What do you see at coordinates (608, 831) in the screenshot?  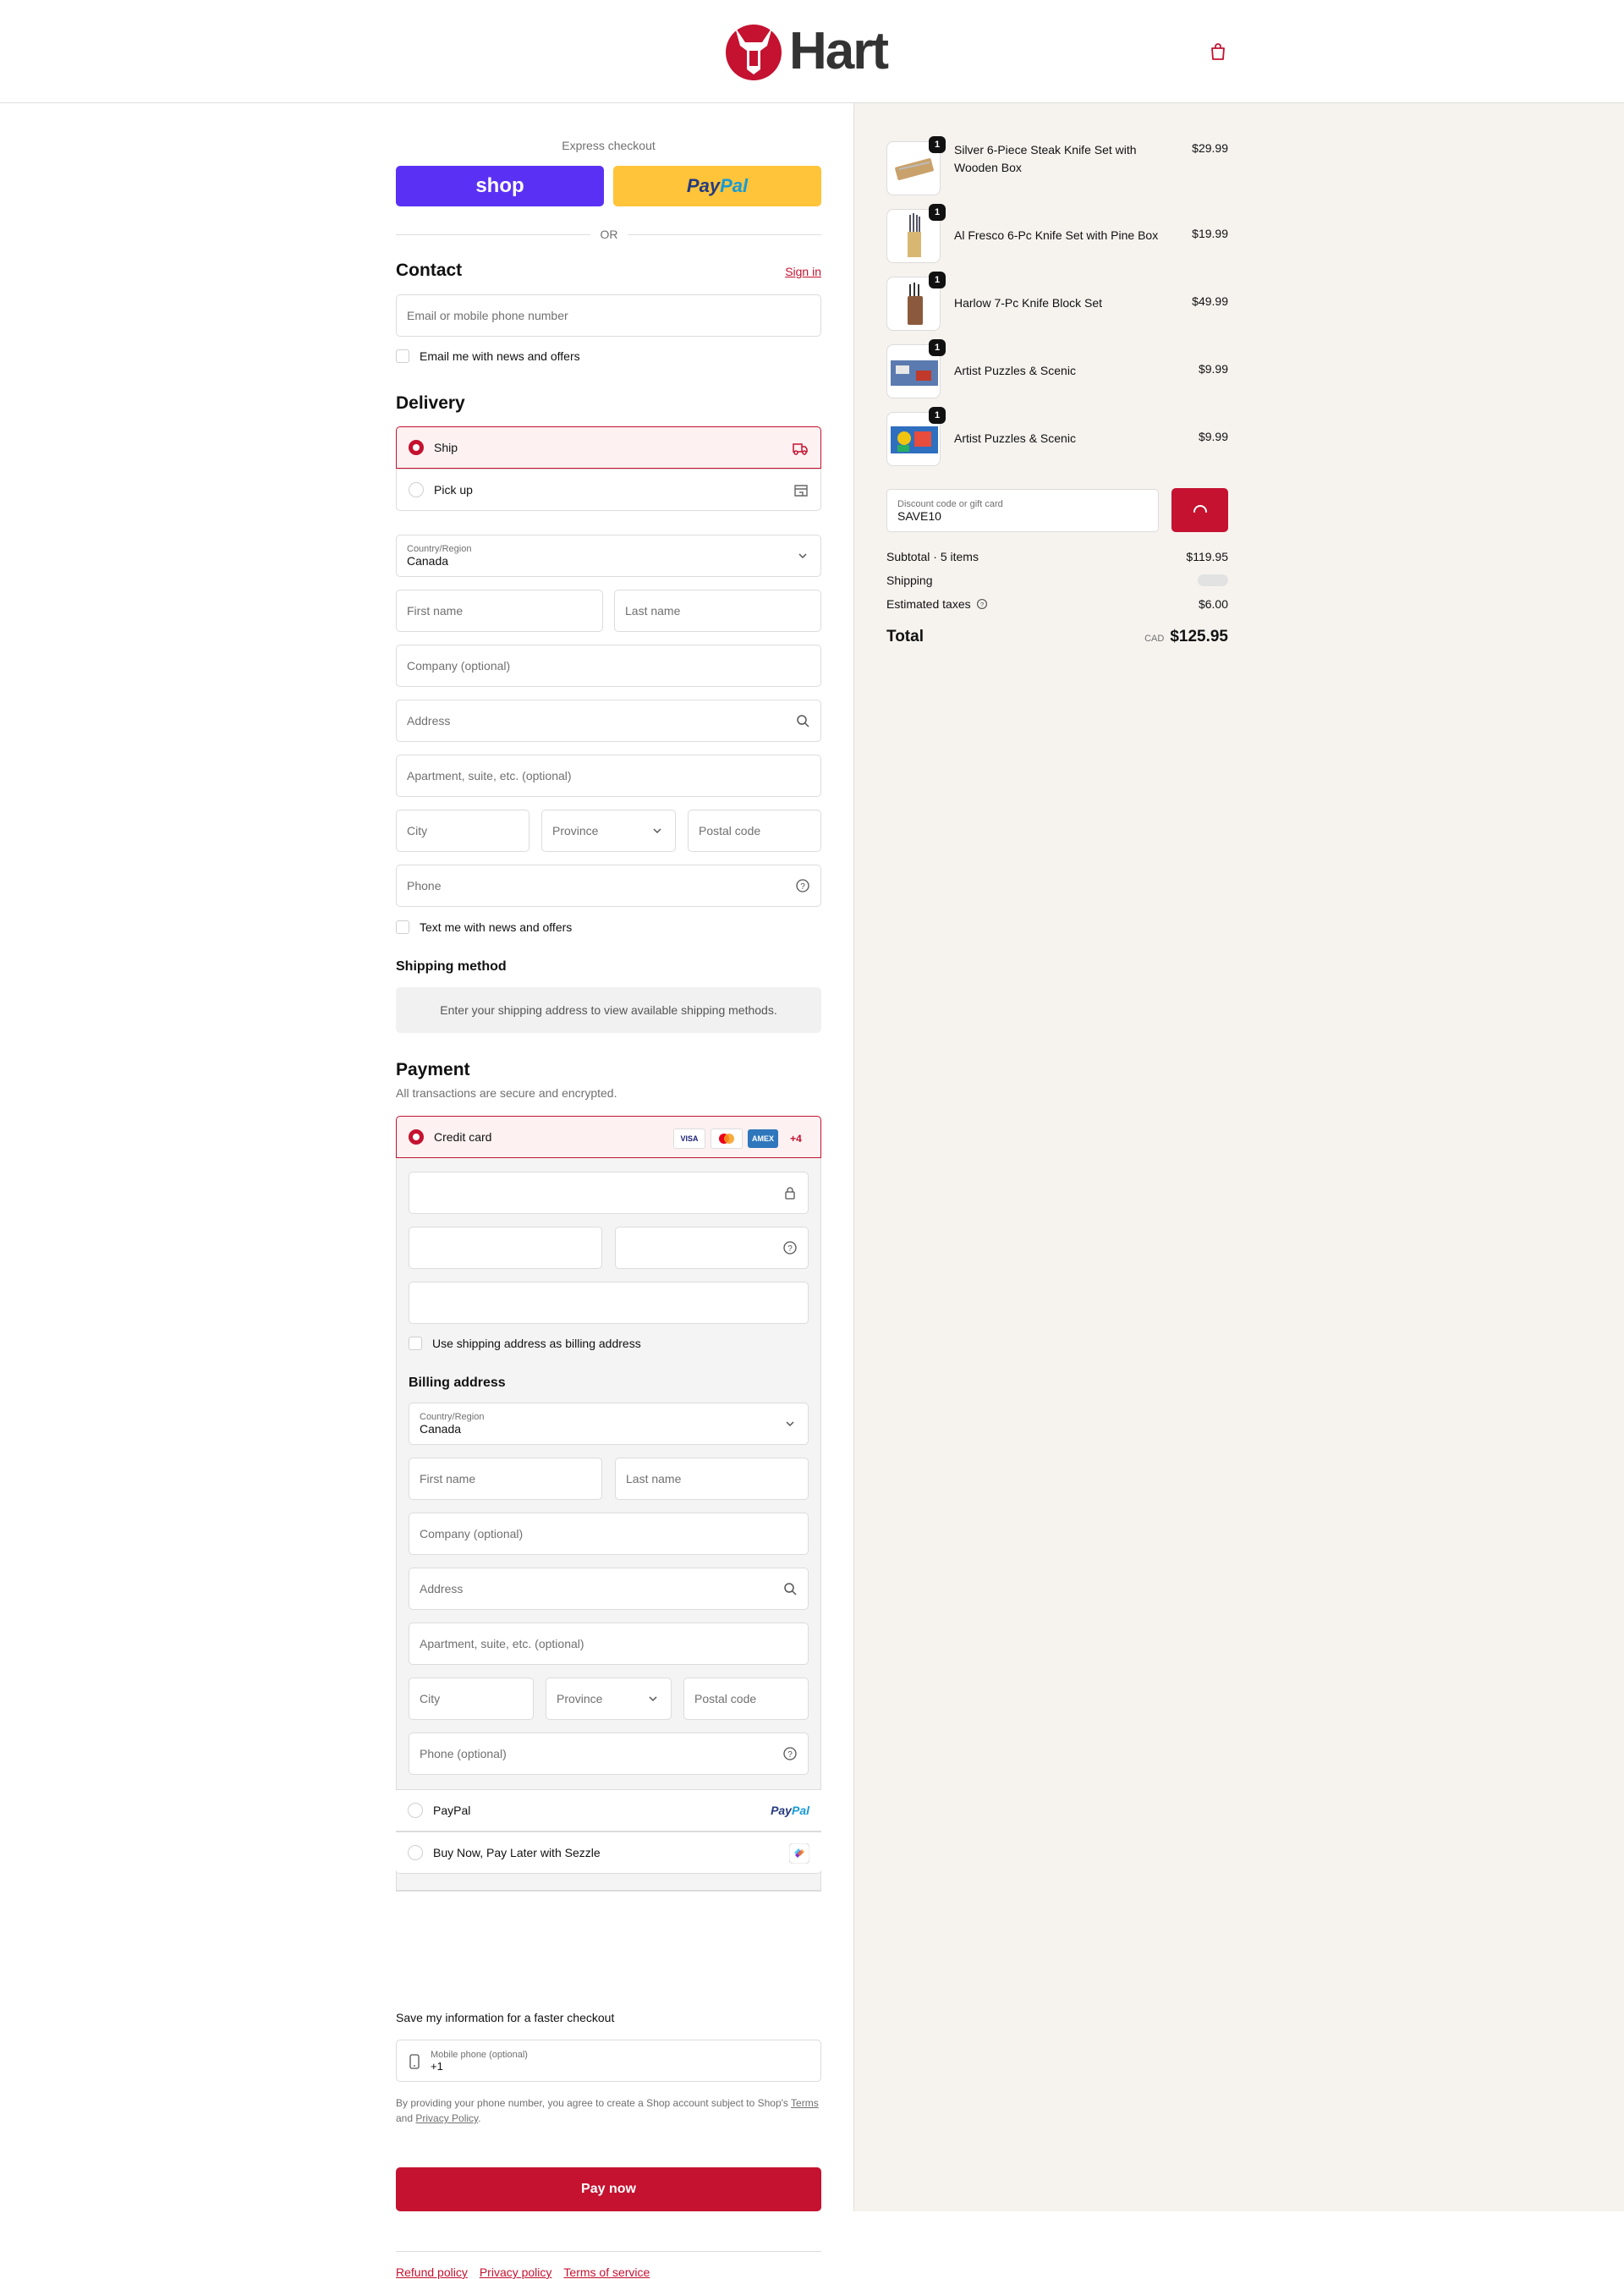 I see `province-select: Province` at bounding box center [608, 831].